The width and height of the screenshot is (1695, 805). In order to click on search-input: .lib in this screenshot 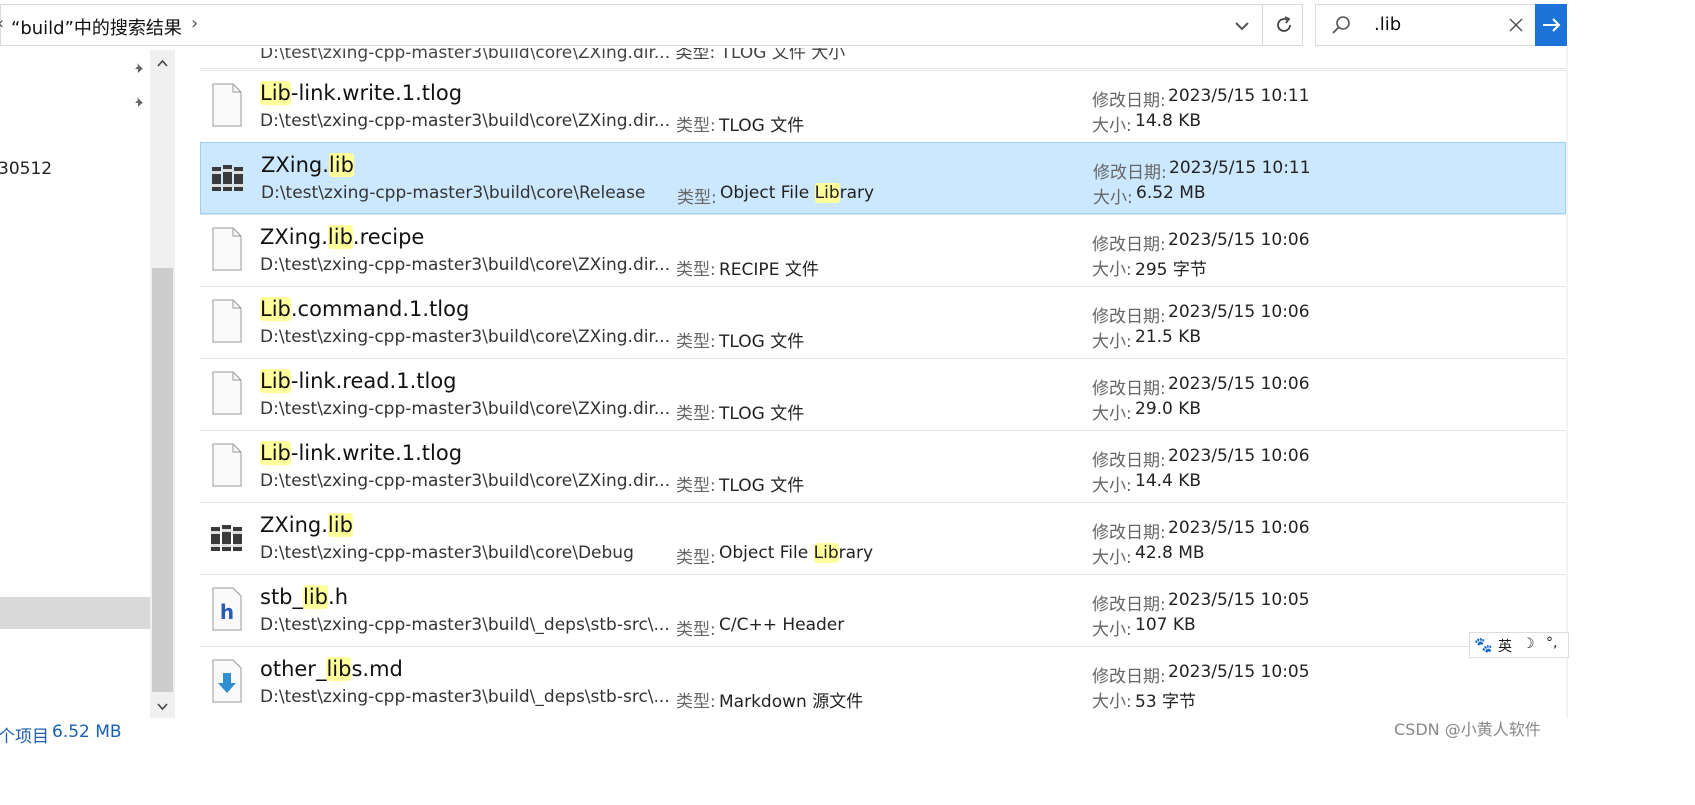, I will do `click(1387, 24)`.